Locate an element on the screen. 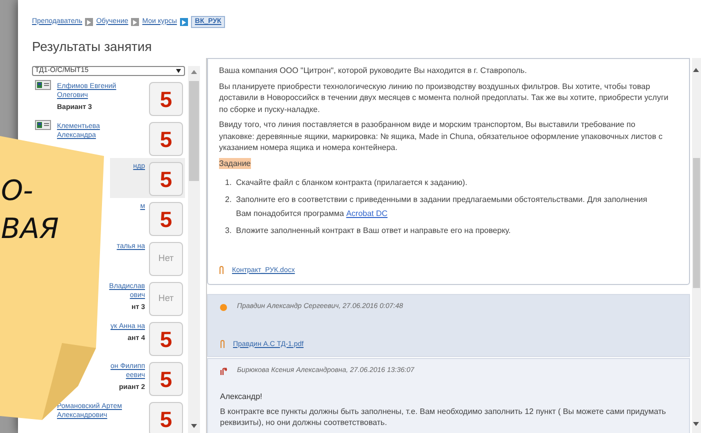 The width and height of the screenshot is (701, 433). dropdown-caret-icon is located at coordinates (178, 71).